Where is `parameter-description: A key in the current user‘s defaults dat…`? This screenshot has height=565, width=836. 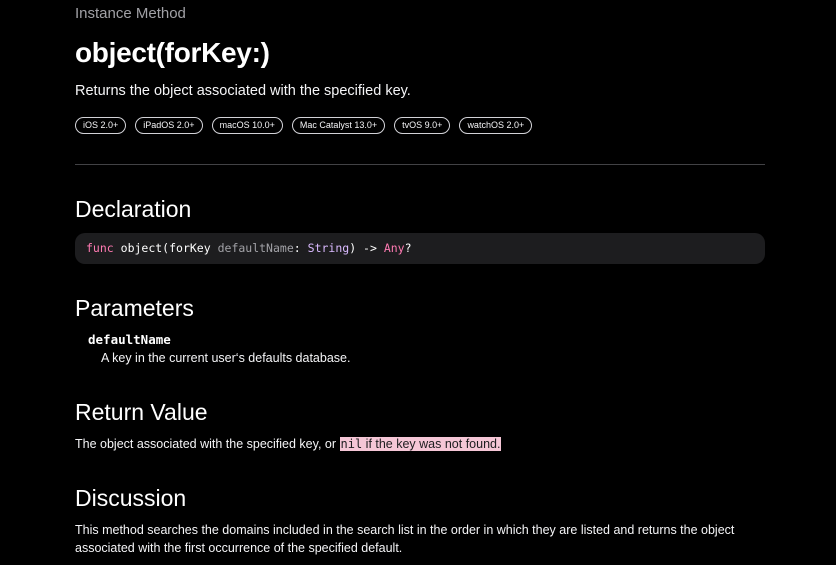
parameter-description: A key in the current user‘s defaults dat… is located at coordinates (226, 358).